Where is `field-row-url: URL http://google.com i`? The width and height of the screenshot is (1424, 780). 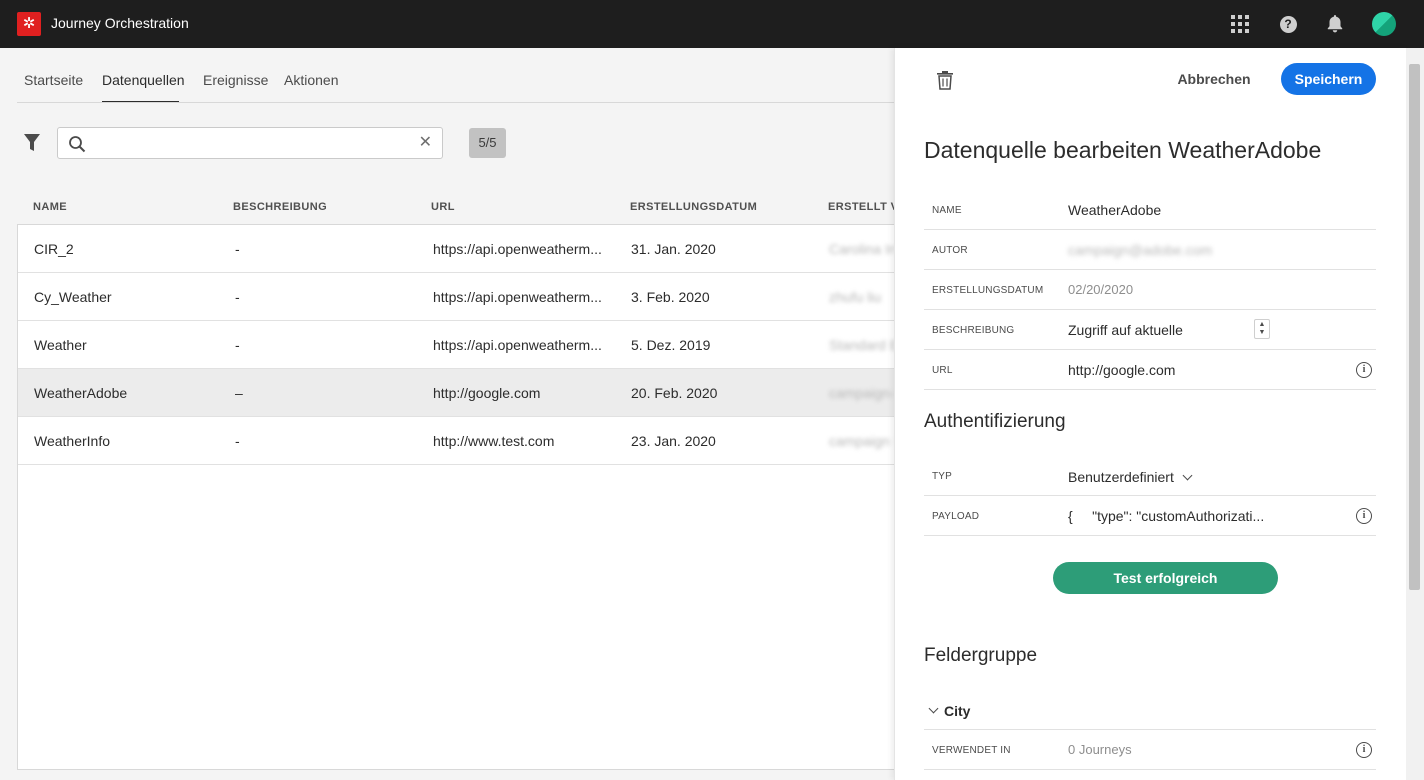 field-row-url: URL http://google.com i is located at coordinates (1150, 370).